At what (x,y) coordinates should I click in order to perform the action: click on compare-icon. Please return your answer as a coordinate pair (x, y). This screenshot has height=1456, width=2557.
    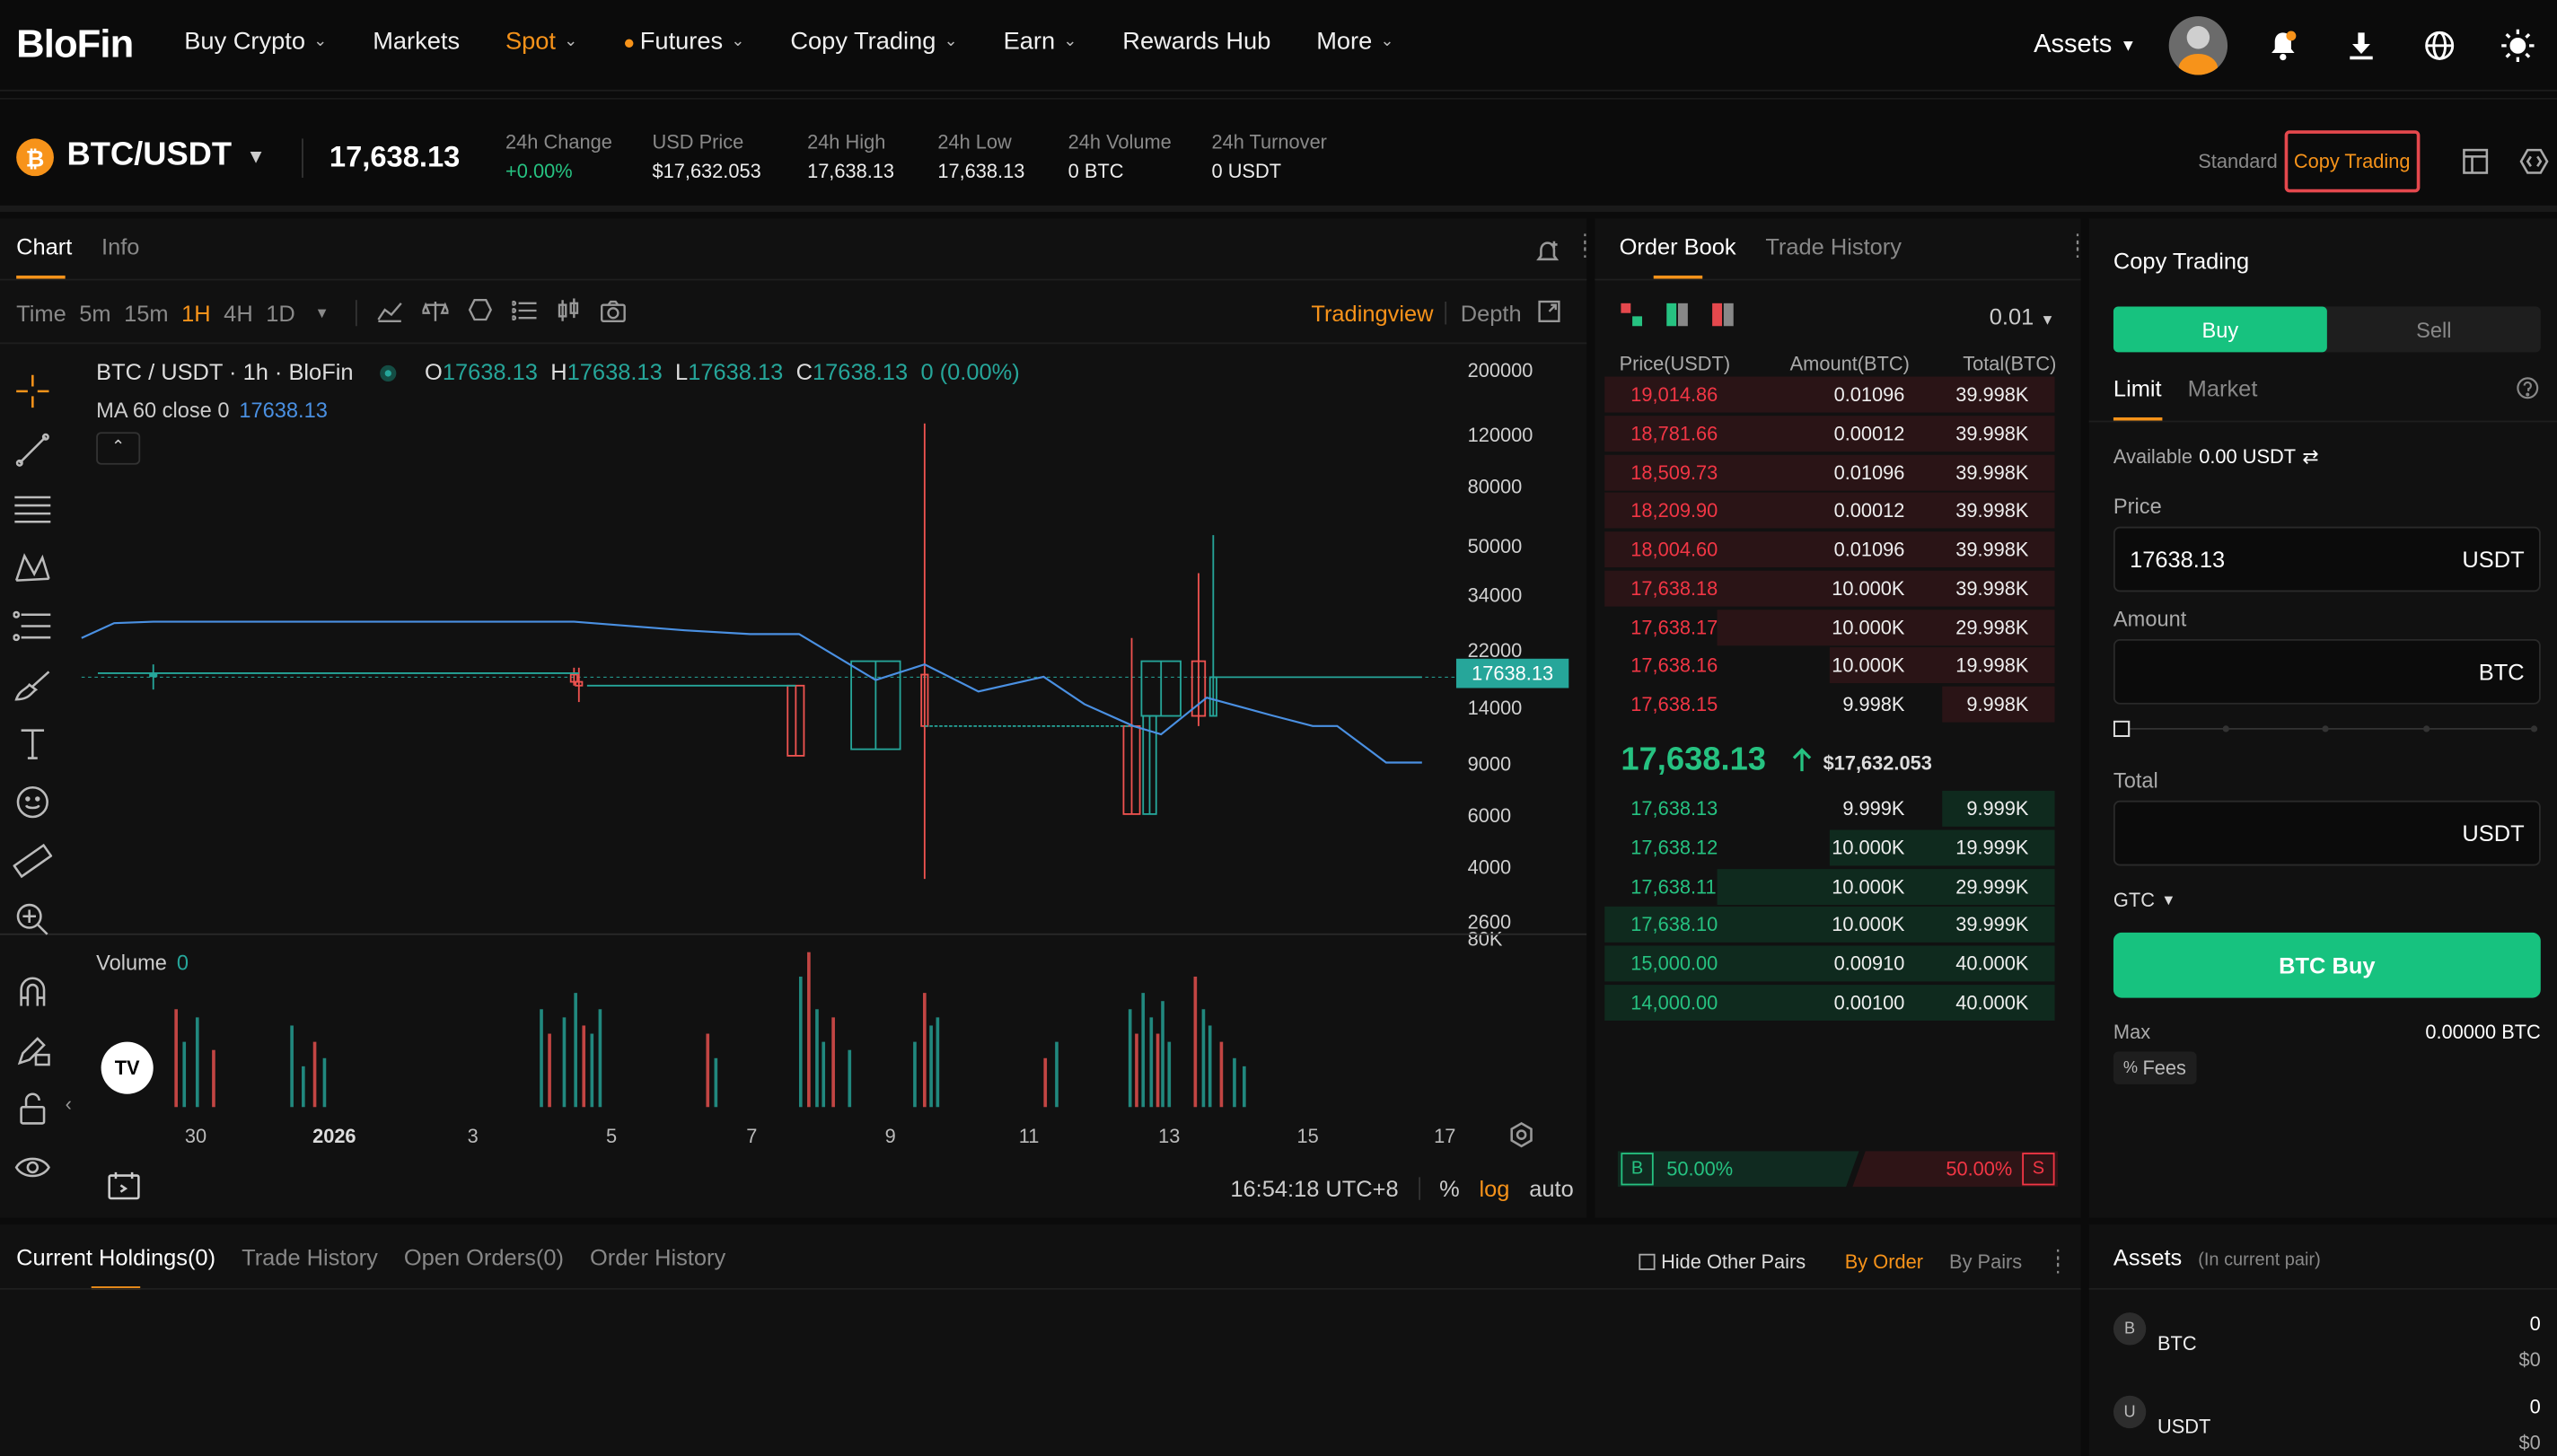
    Looking at the image, I should click on (435, 313).